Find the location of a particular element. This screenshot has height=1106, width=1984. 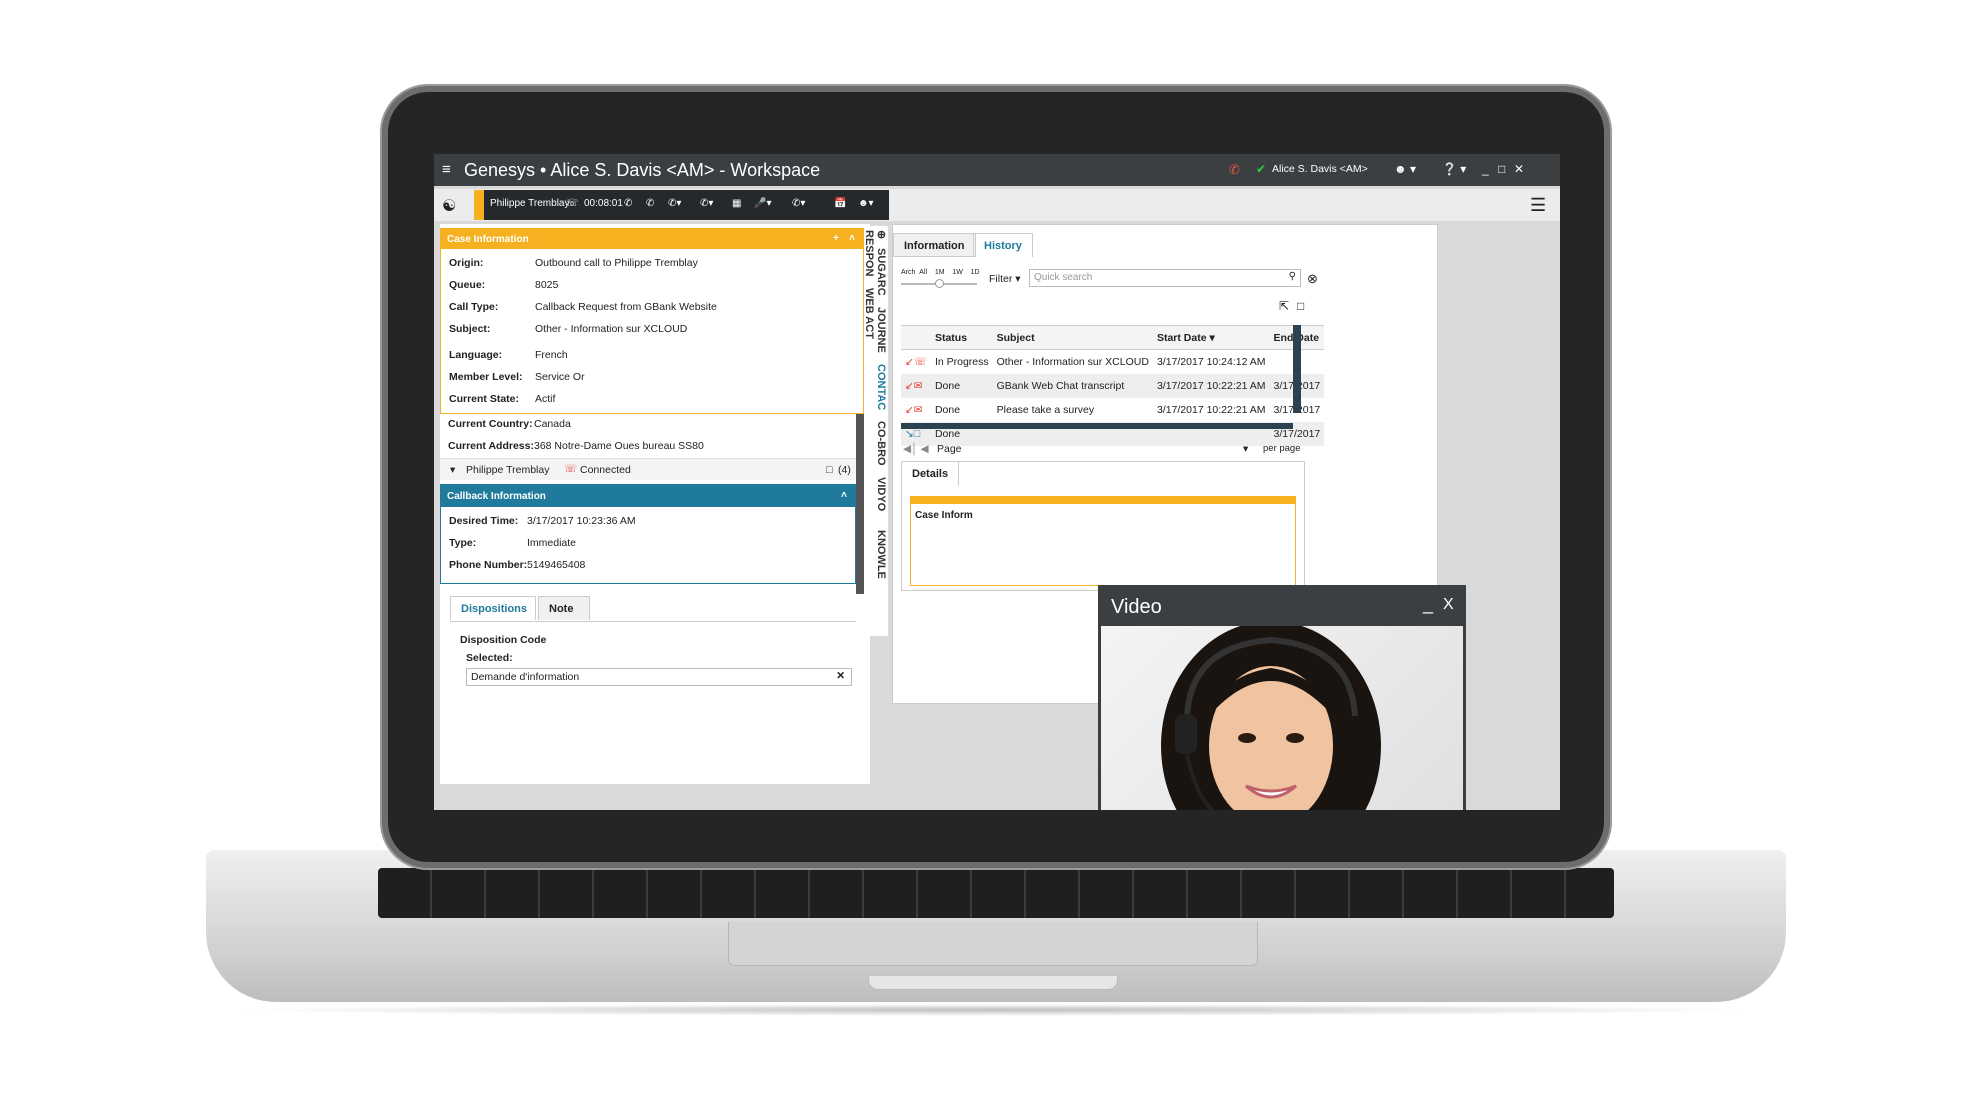

agent-menu-icon: ☻ ▾ is located at coordinates (1405, 169).